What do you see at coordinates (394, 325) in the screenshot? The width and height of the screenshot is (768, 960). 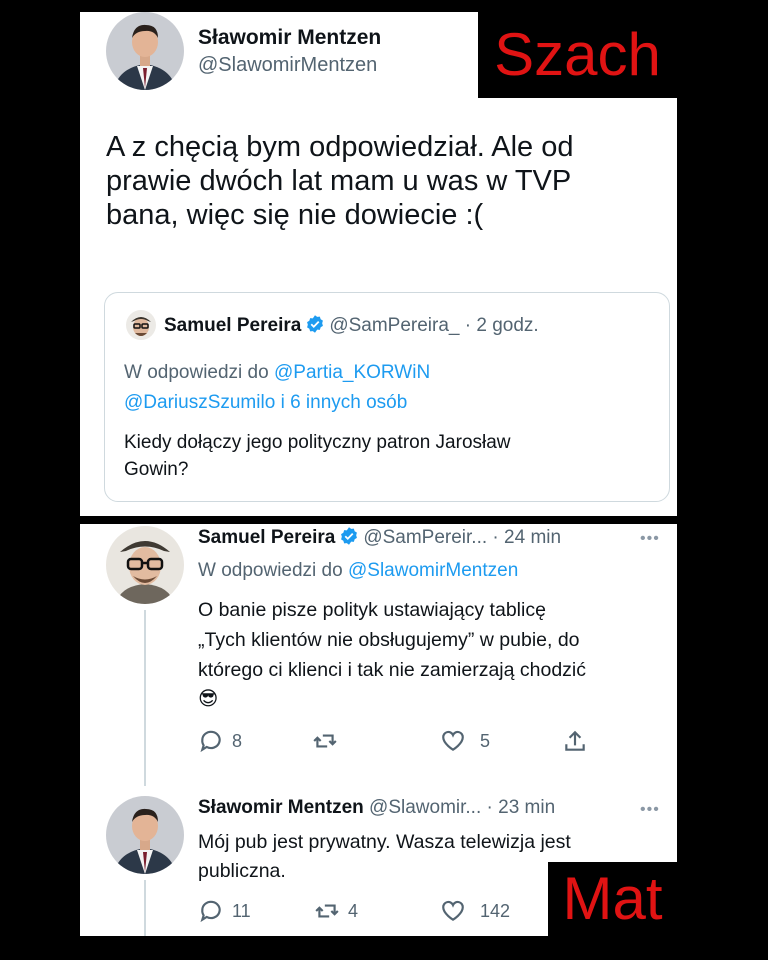 I see `quoted-tweet-author-handle: @SamPereira_` at bounding box center [394, 325].